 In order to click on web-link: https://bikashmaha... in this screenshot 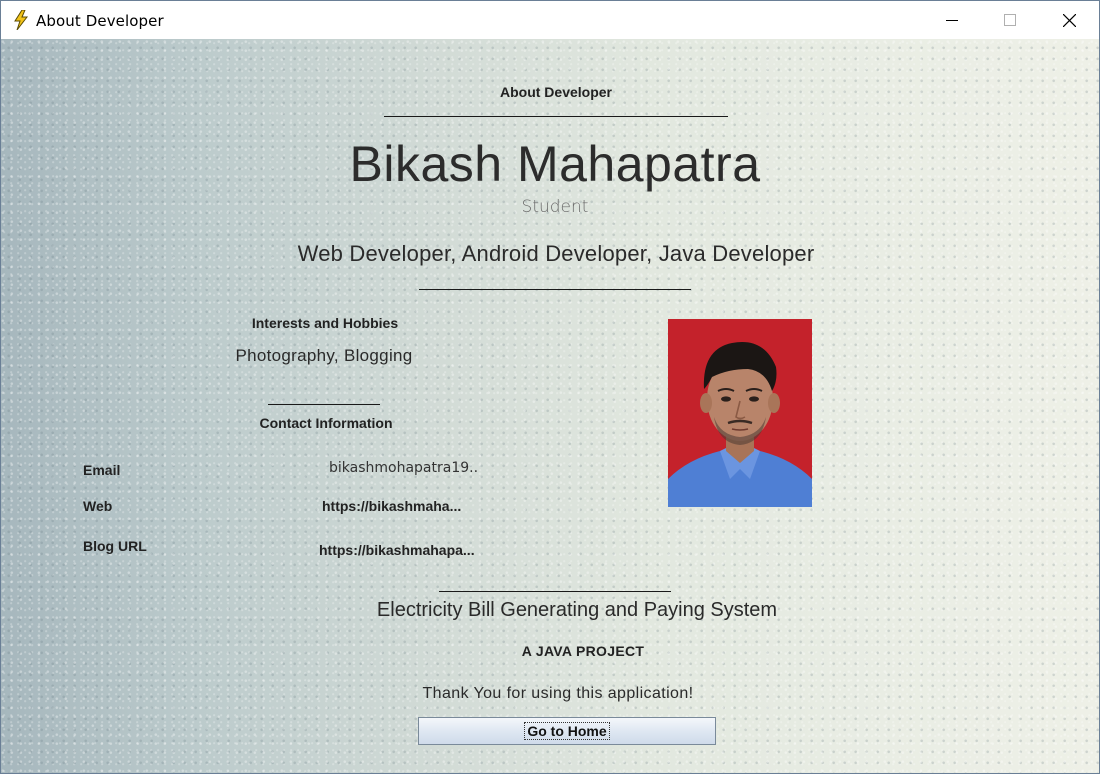, I will do `click(391, 506)`.